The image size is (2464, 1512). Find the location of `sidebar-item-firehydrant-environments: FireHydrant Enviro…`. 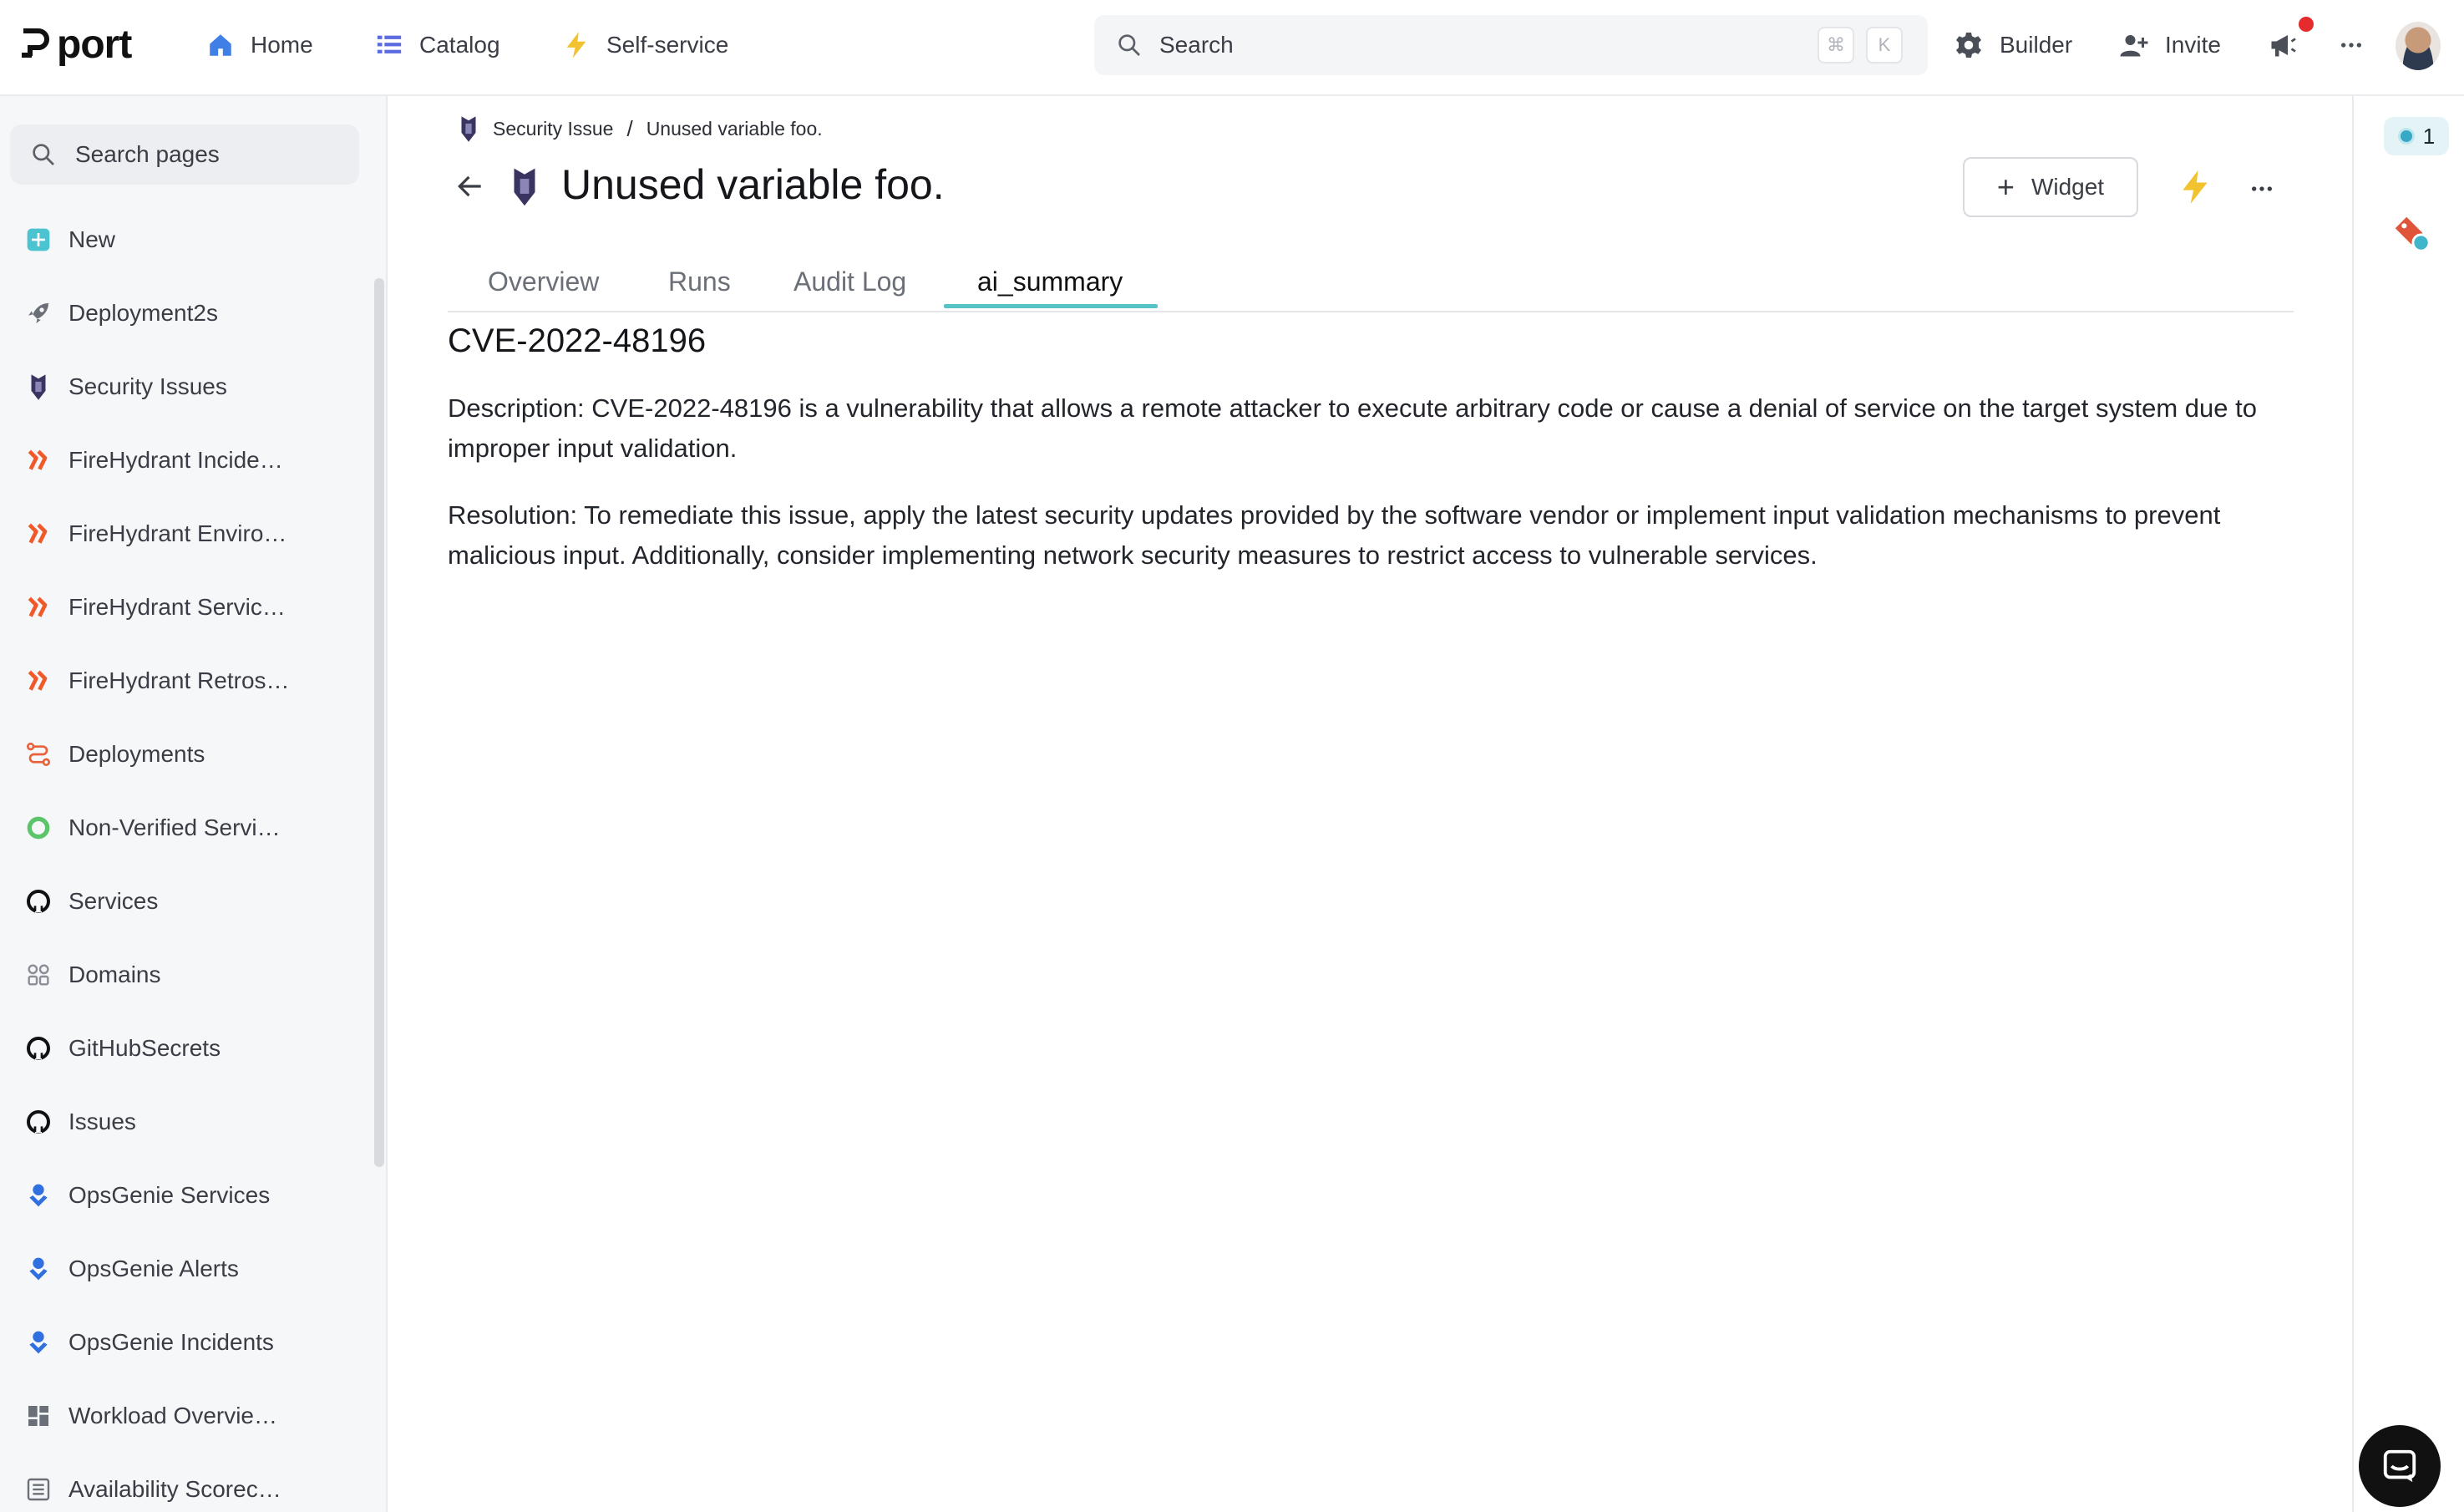

sidebar-item-firehydrant-environments: FireHydrant Enviro… is located at coordinates (155, 534).